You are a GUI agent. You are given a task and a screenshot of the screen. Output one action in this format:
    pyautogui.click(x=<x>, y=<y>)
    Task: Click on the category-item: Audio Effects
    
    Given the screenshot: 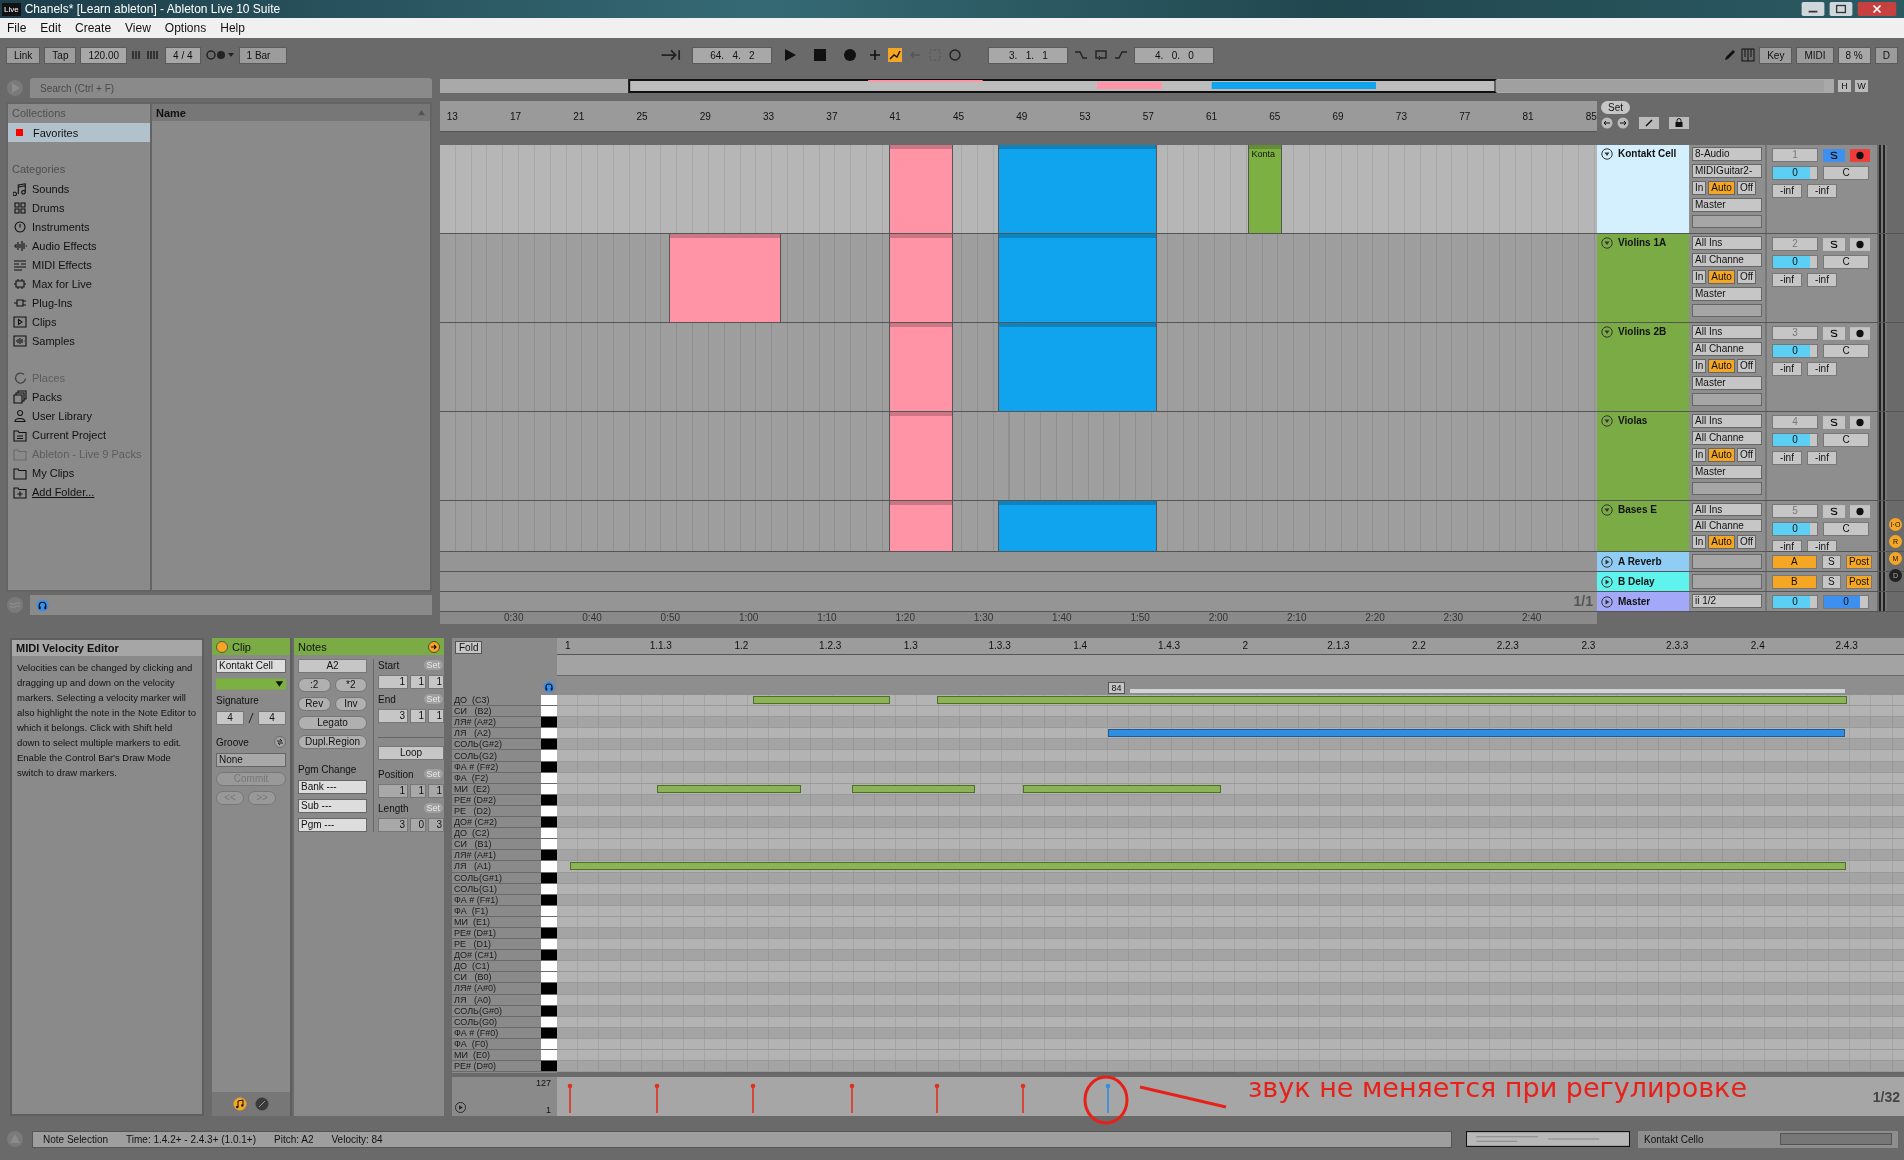 What is the action you would take?
    pyautogui.click(x=79, y=245)
    